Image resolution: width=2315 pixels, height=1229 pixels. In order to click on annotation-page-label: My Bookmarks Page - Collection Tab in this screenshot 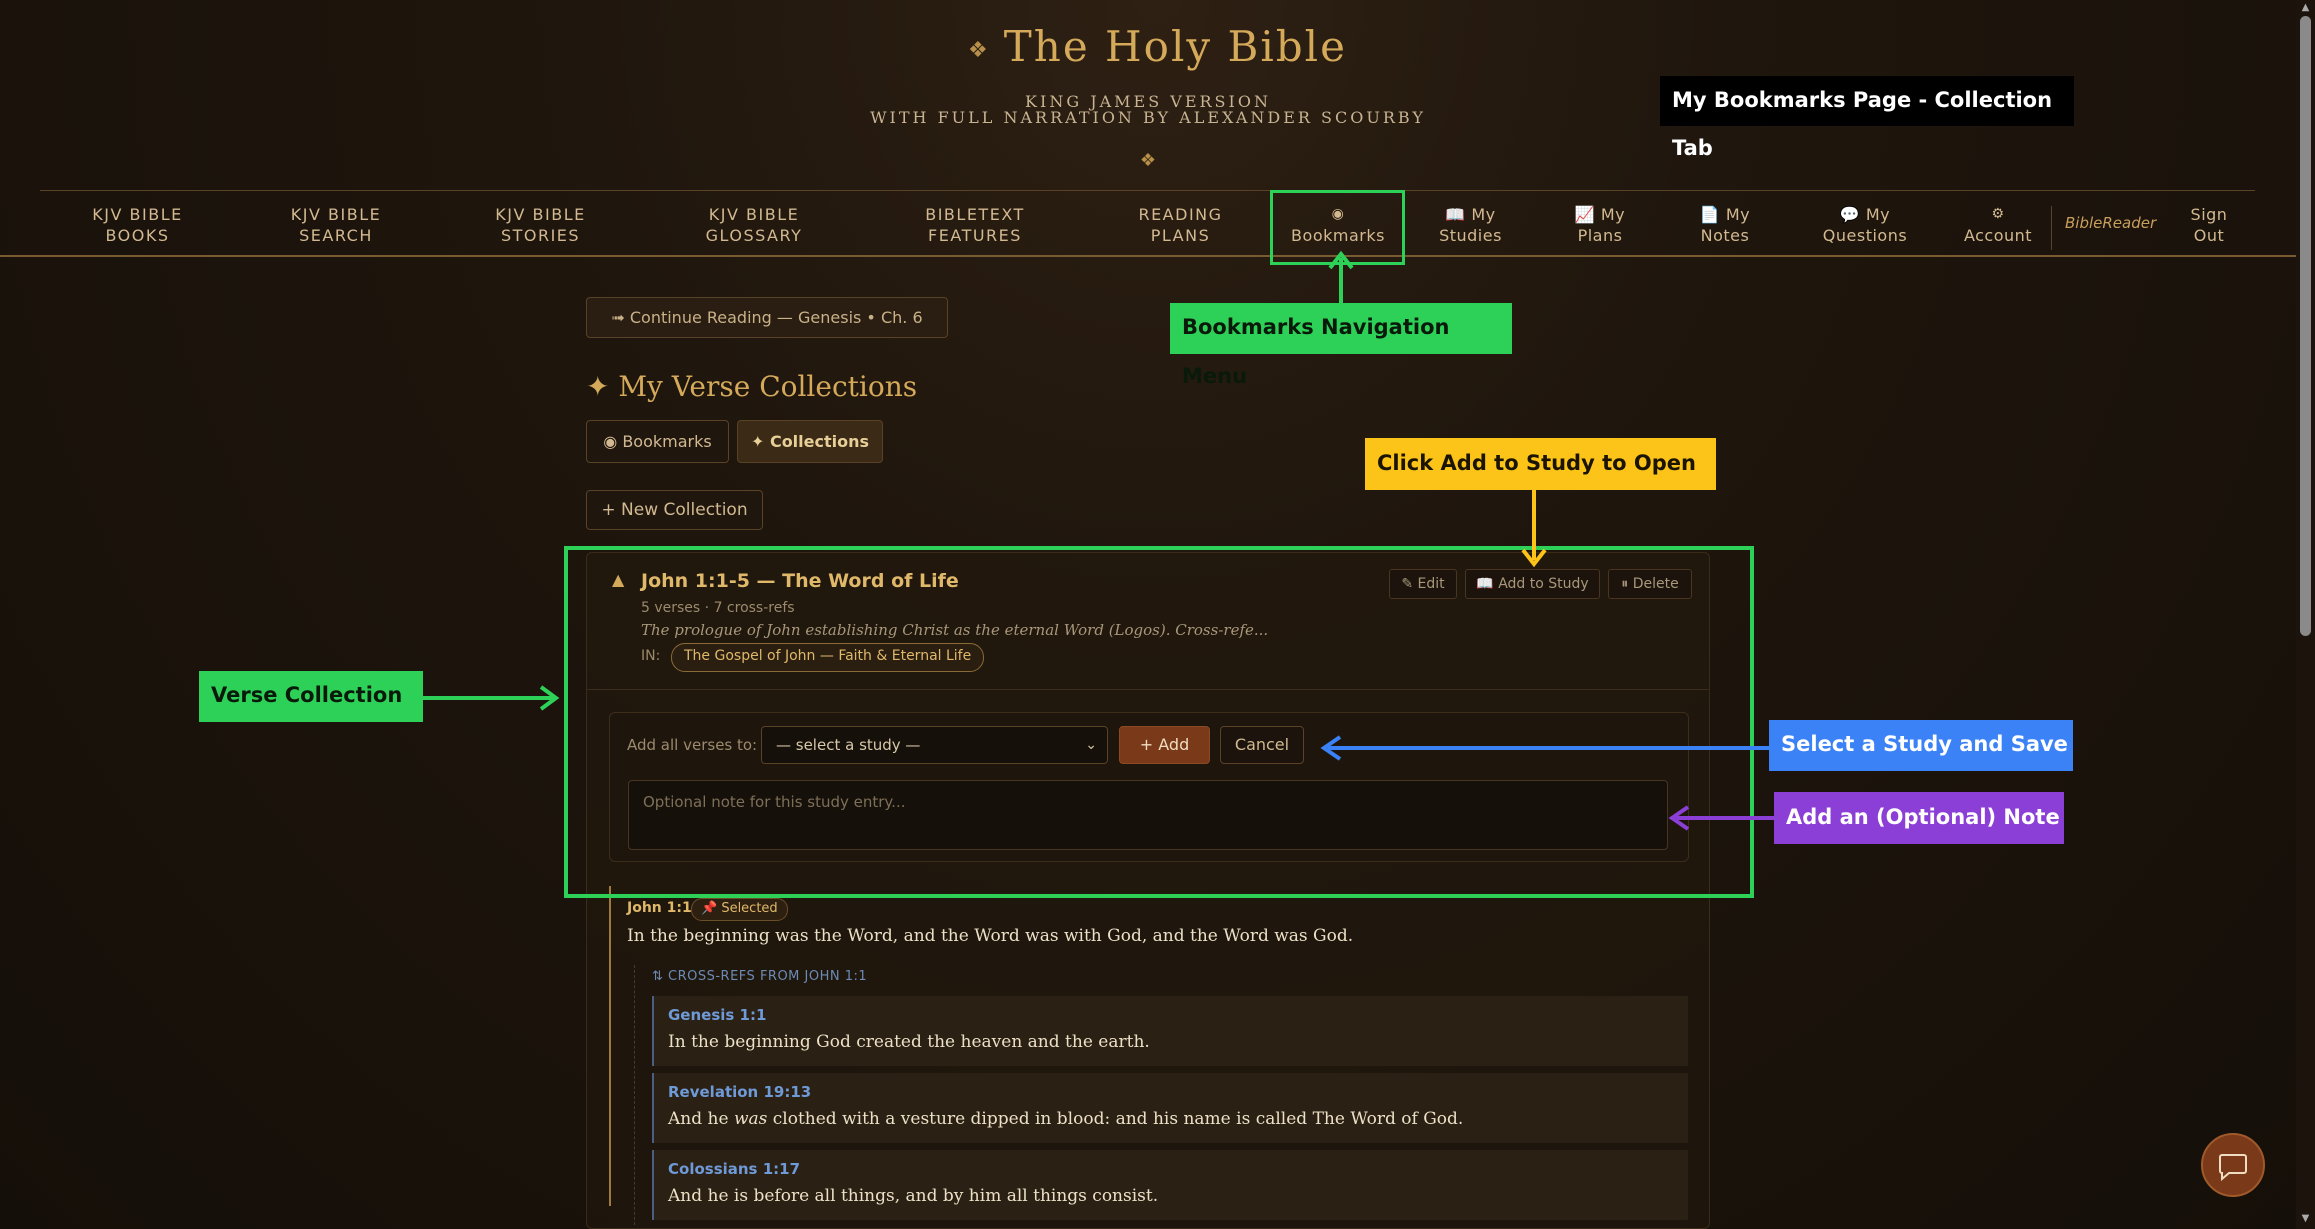, I will do `click(1867, 118)`.